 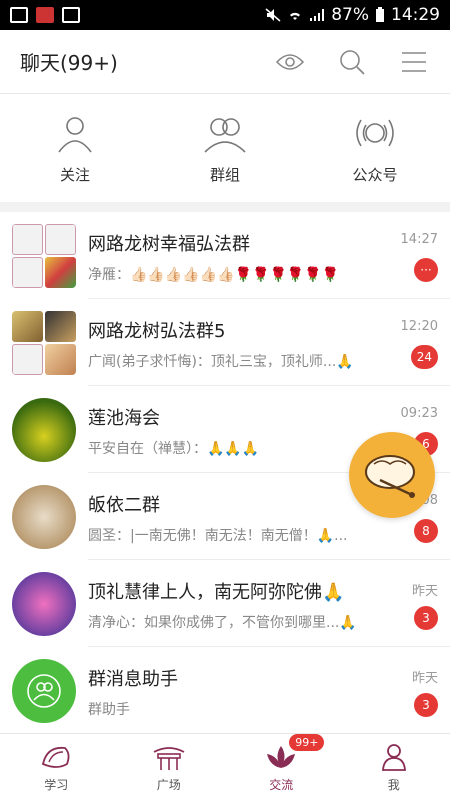 I want to click on chat-time: 14:27, so click(x=419, y=239).